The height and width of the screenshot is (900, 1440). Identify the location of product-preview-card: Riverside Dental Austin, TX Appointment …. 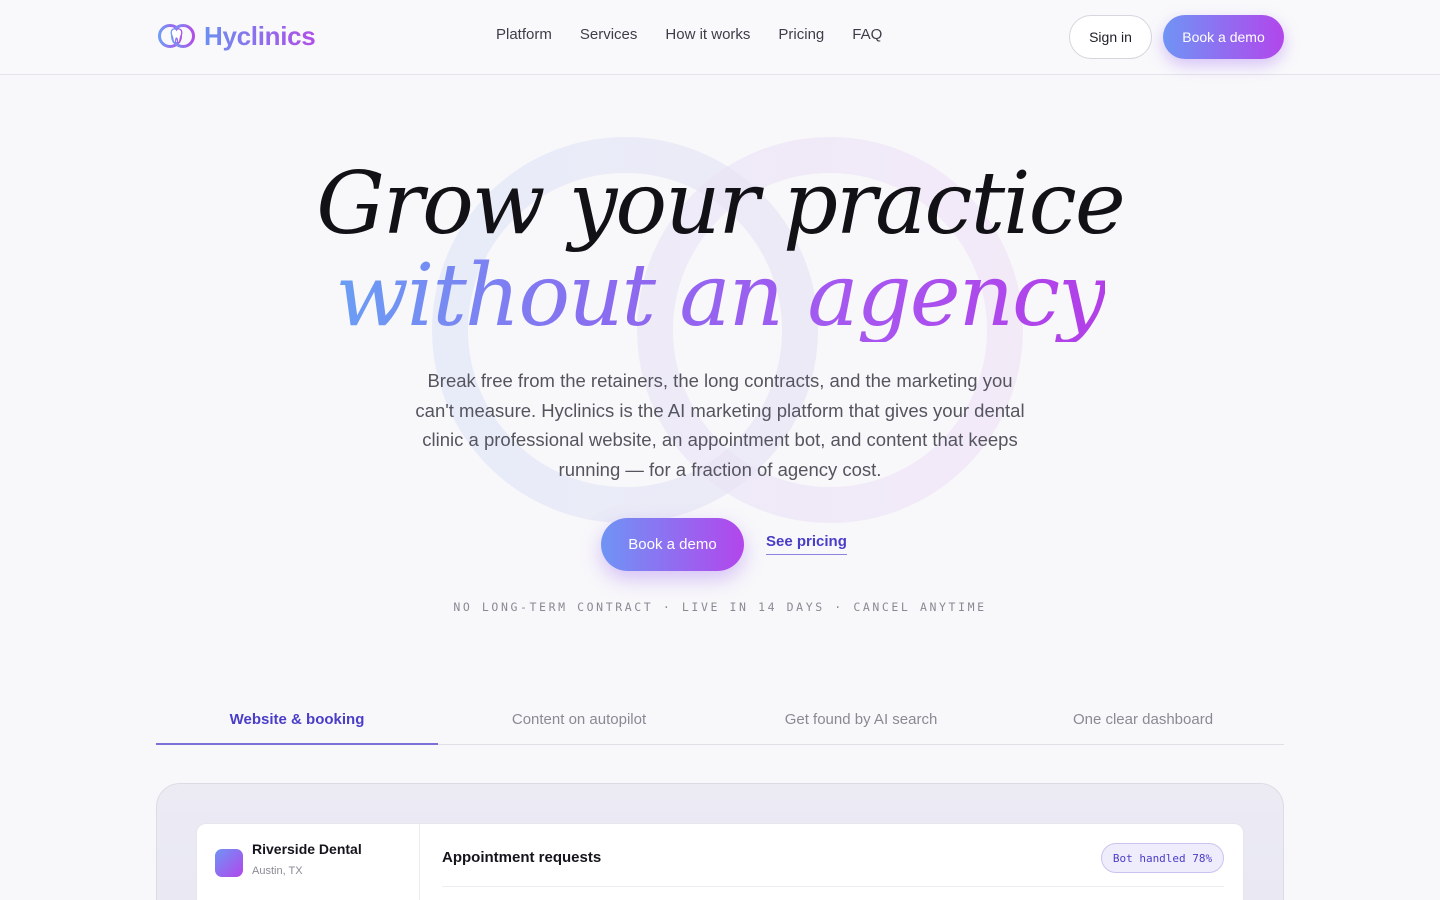
(720, 861).